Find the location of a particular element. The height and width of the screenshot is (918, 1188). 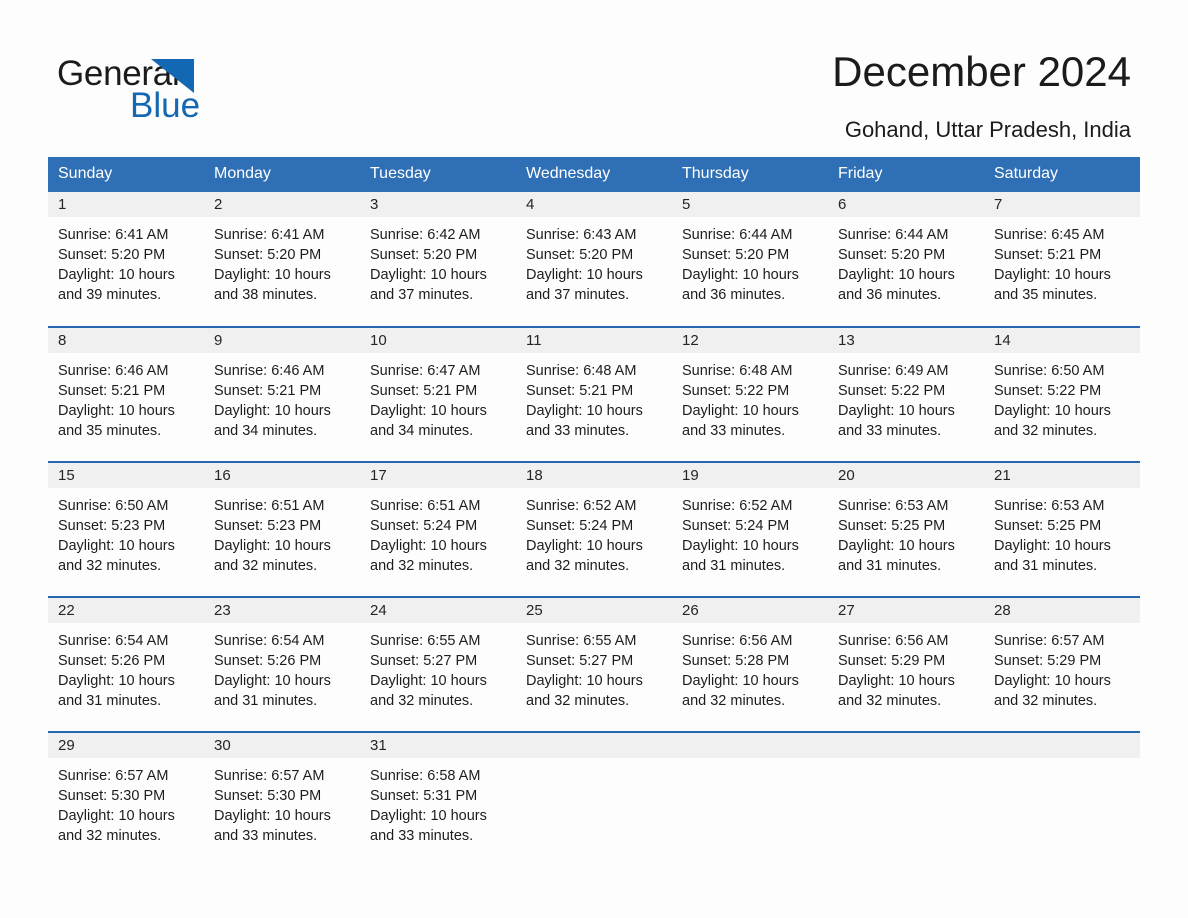

day-number: 11 is located at coordinates (594, 340).